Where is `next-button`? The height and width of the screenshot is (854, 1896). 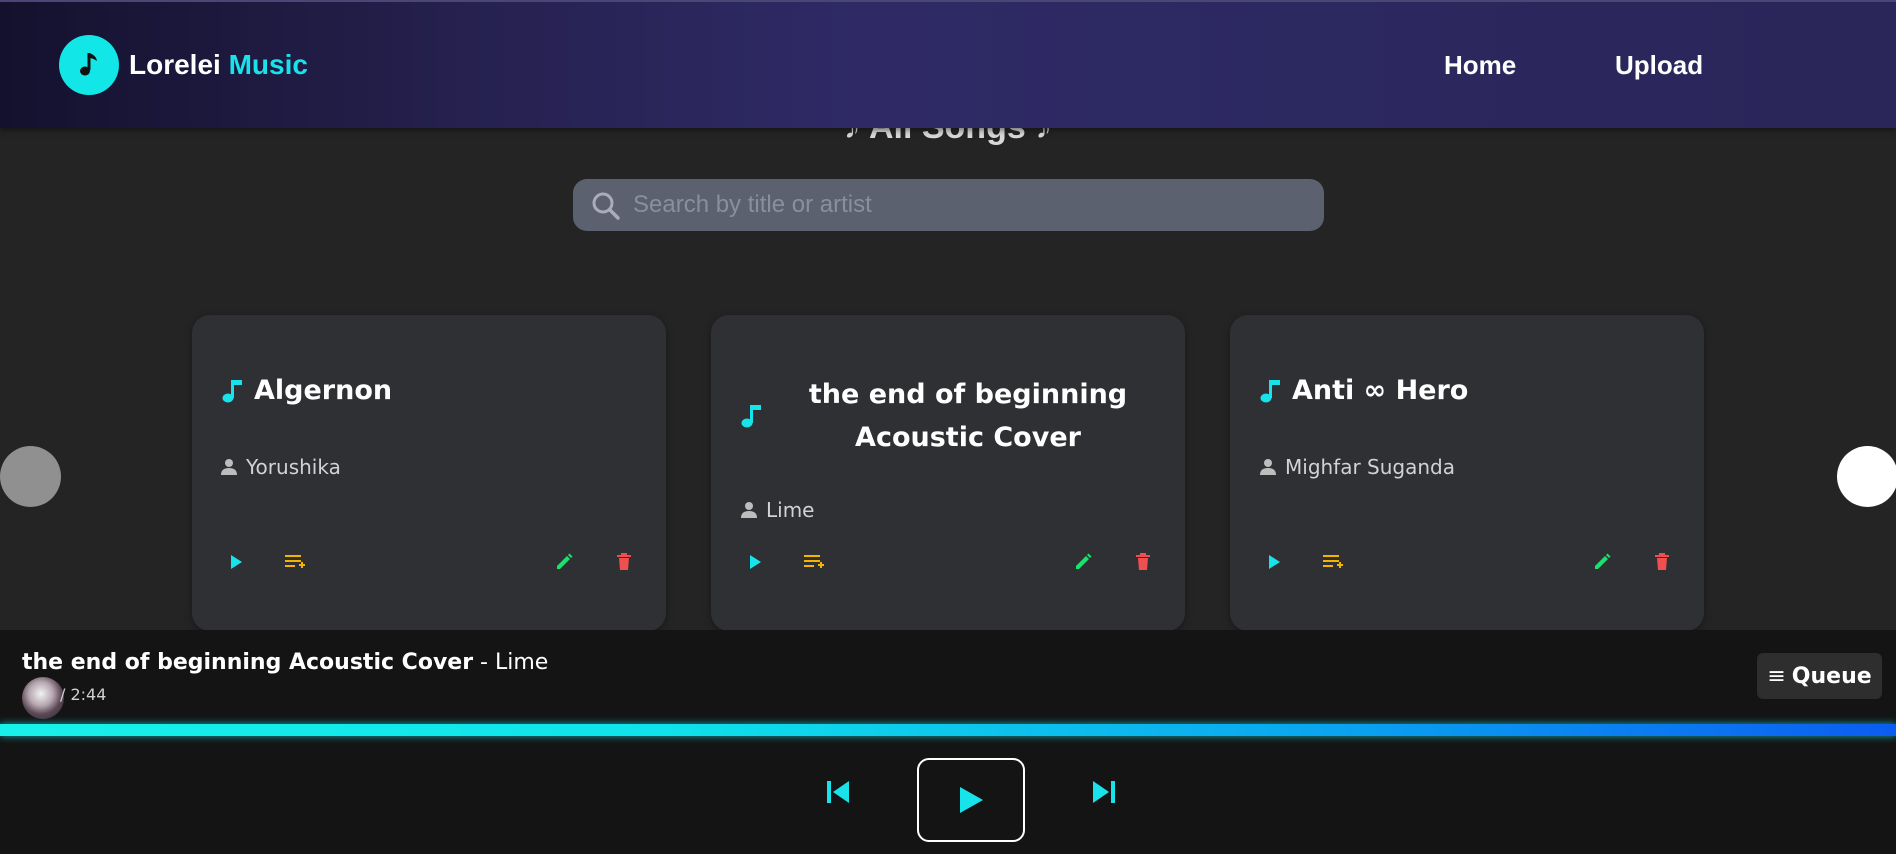 next-button is located at coordinates (1104, 792).